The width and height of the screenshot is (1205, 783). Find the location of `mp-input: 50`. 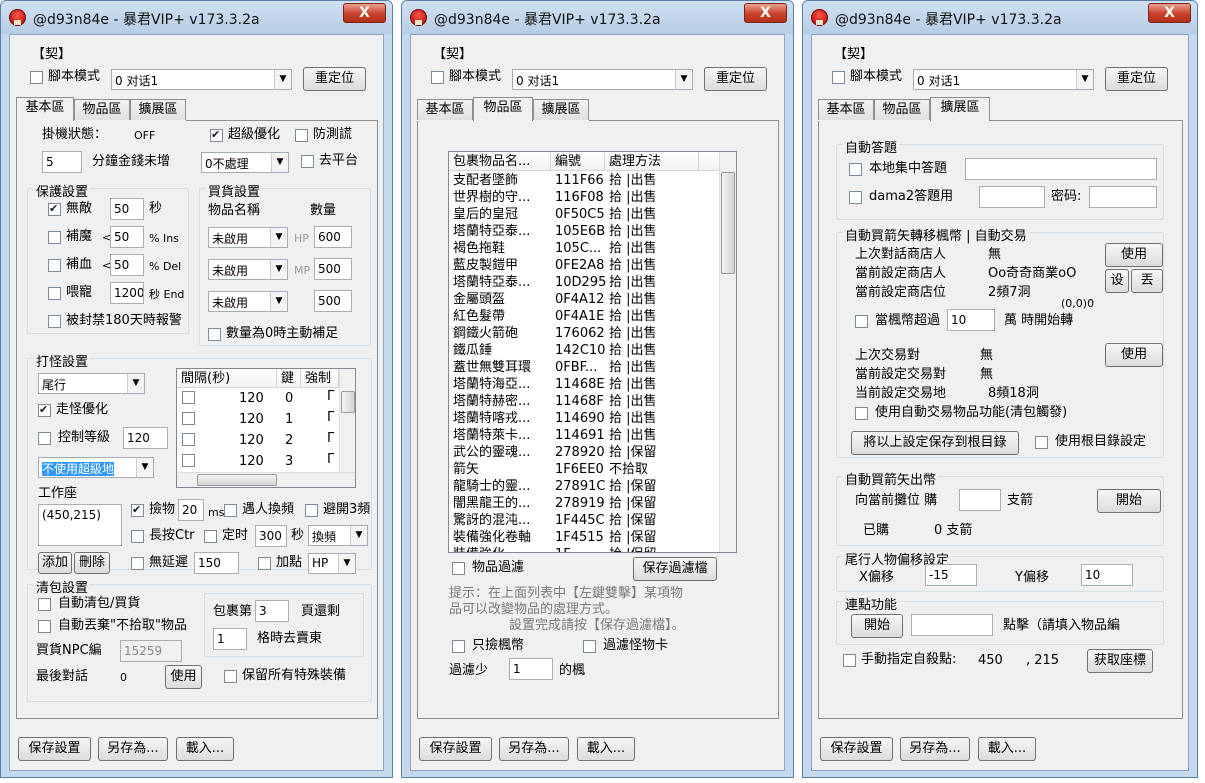

mp-input: 50 is located at coordinates (127, 237).